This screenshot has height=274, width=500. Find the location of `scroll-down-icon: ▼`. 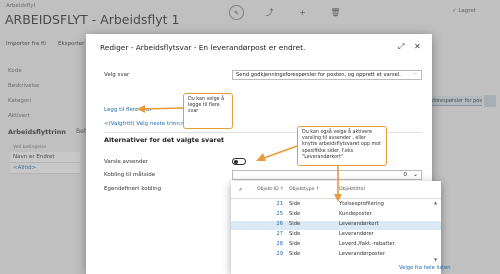

scroll-down-icon: ▼ is located at coordinates (435, 259).